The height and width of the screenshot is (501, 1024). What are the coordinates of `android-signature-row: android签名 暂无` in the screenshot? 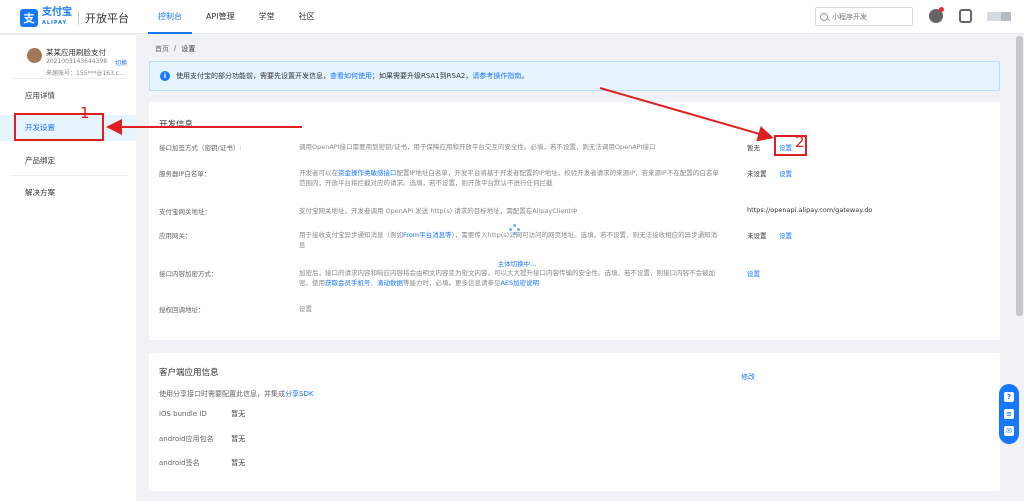 It's located at (202, 463).